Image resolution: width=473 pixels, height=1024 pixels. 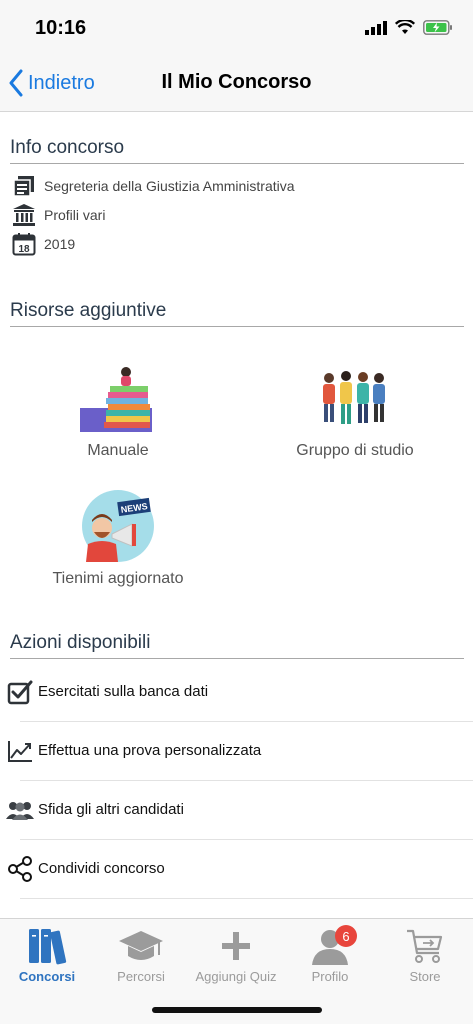 What do you see at coordinates (141, 976) in the screenshot?
I see `tab-percorsi-label: Percorsi` at bounding box center [141, 976].